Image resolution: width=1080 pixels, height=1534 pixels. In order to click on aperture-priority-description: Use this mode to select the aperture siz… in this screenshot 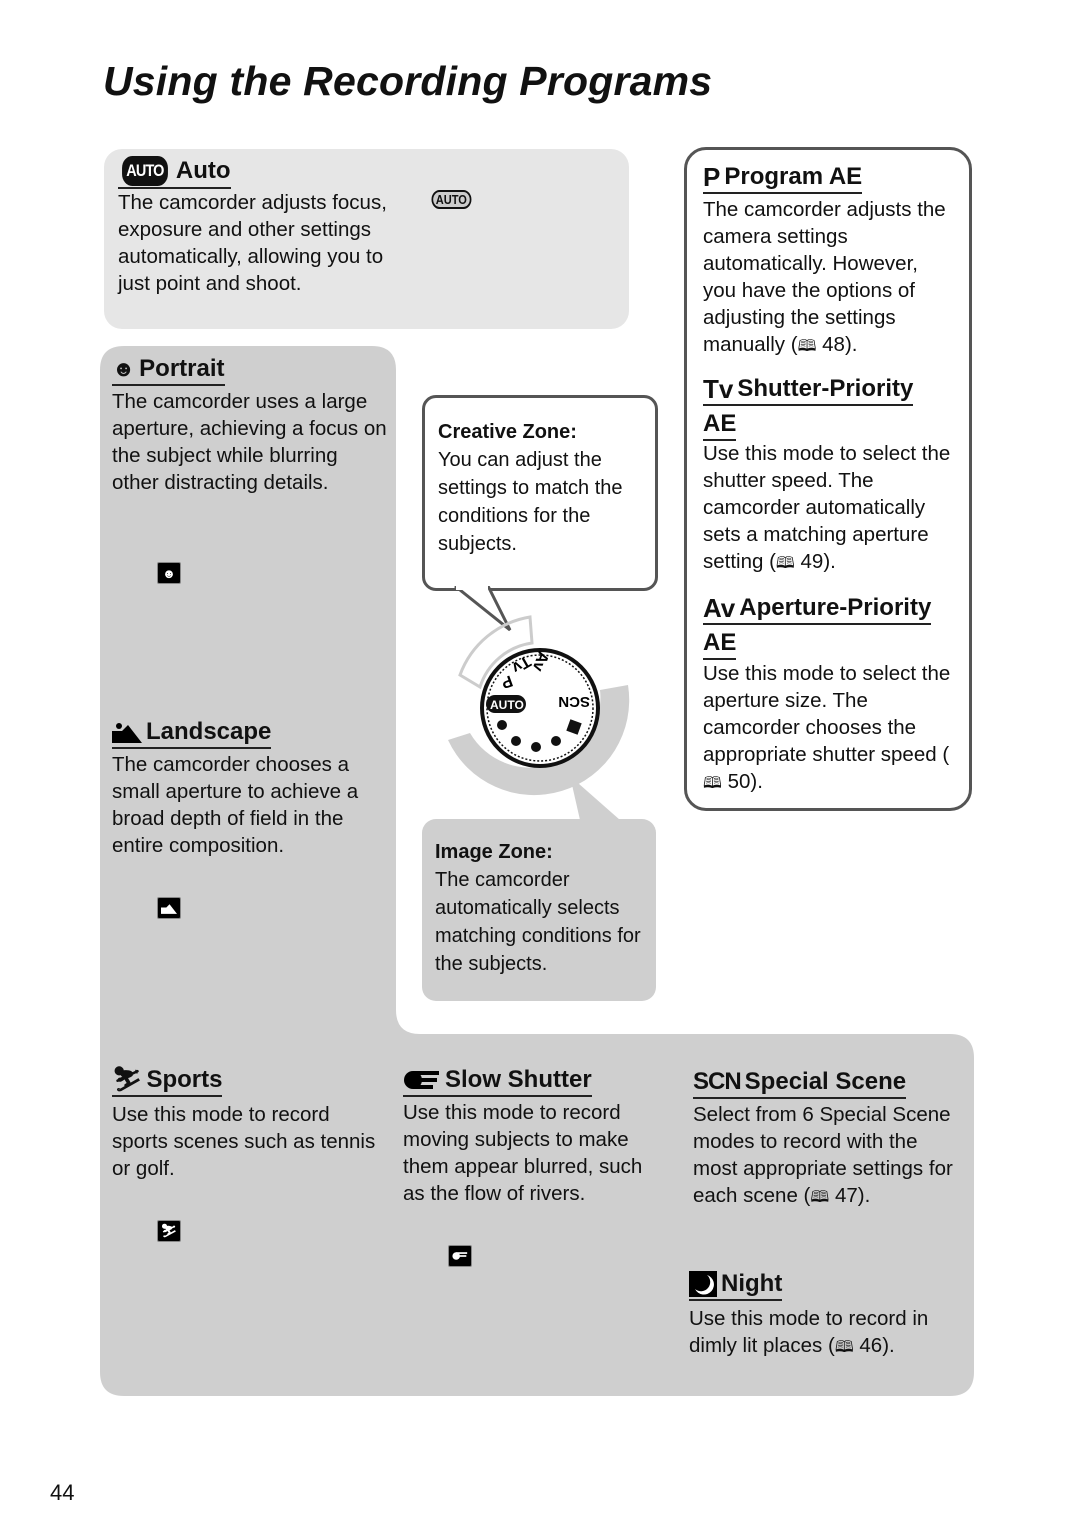, I will do `click(833, 728)`.